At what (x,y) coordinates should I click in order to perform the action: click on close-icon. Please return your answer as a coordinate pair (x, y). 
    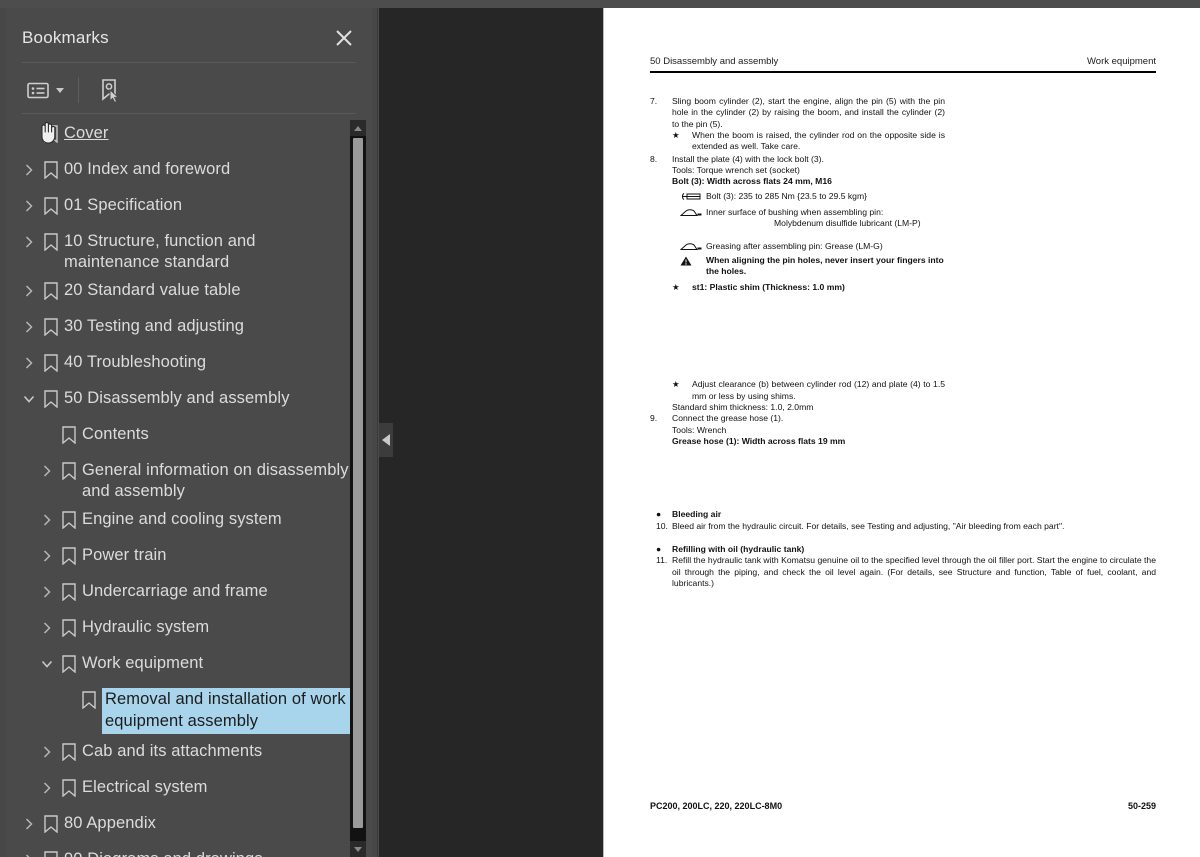
    Looking at the image, I should click on (344, 38).